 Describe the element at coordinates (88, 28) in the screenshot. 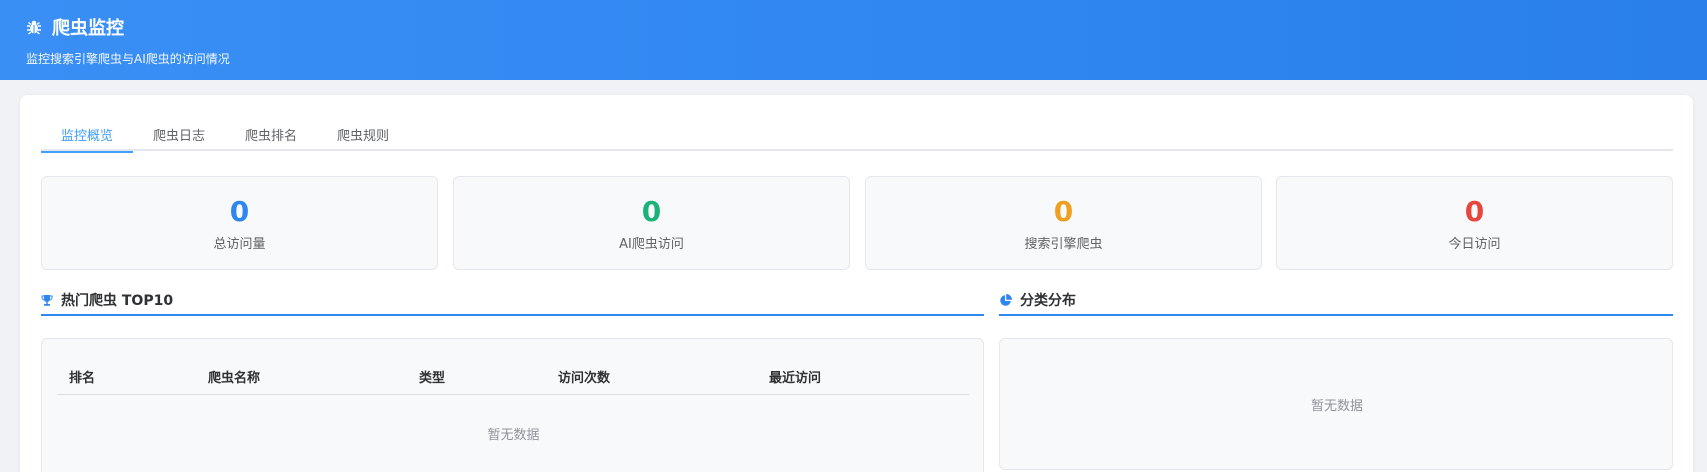

I see `page-title: 爬虫监控` at that location.